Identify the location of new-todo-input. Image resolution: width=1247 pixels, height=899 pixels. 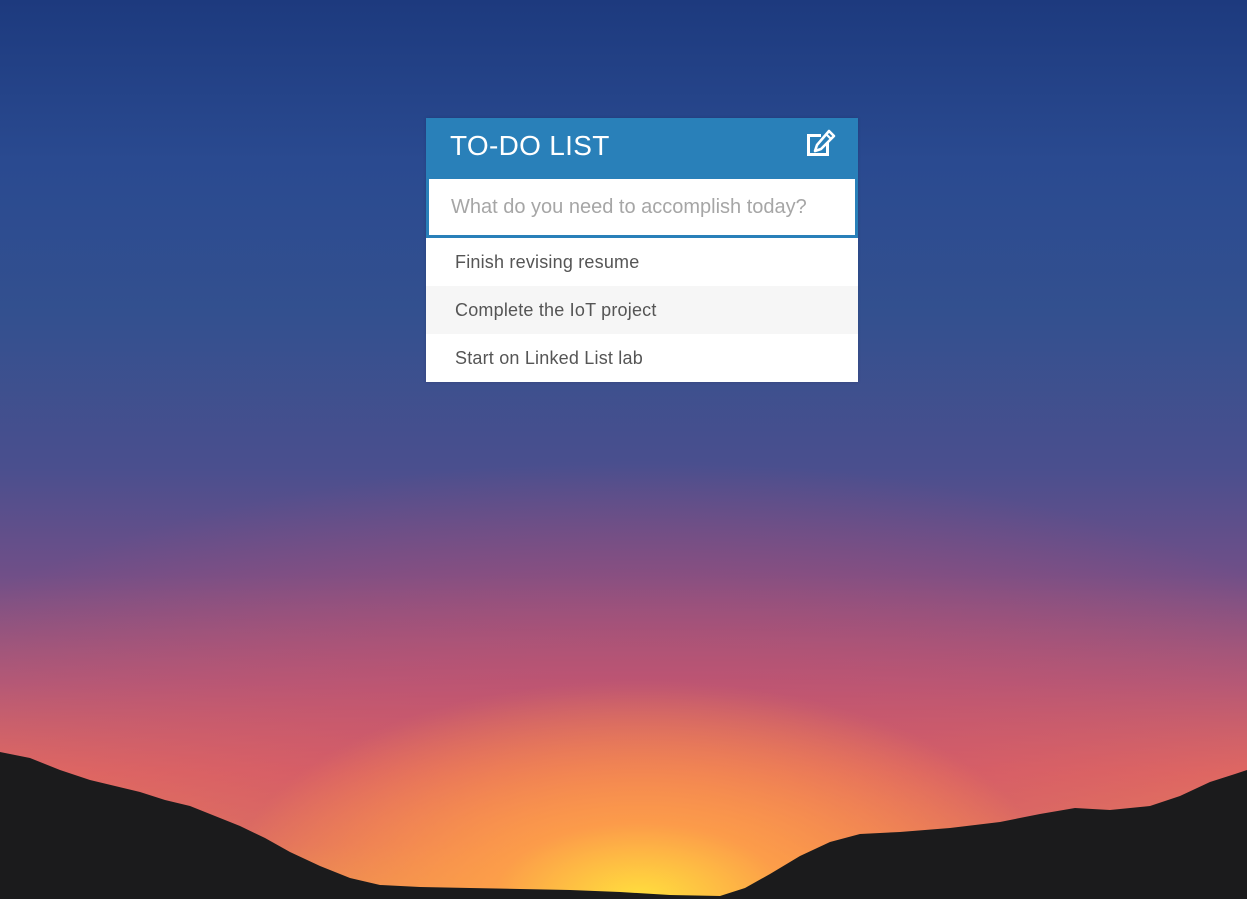
(642, 207).